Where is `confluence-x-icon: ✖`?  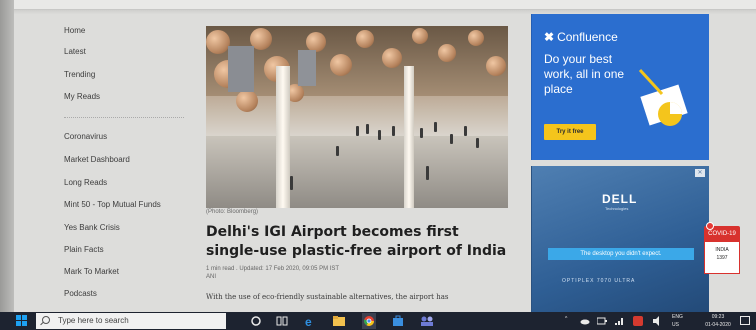 confluence-x-icon: ✖ is located at coordinates (549, 37).